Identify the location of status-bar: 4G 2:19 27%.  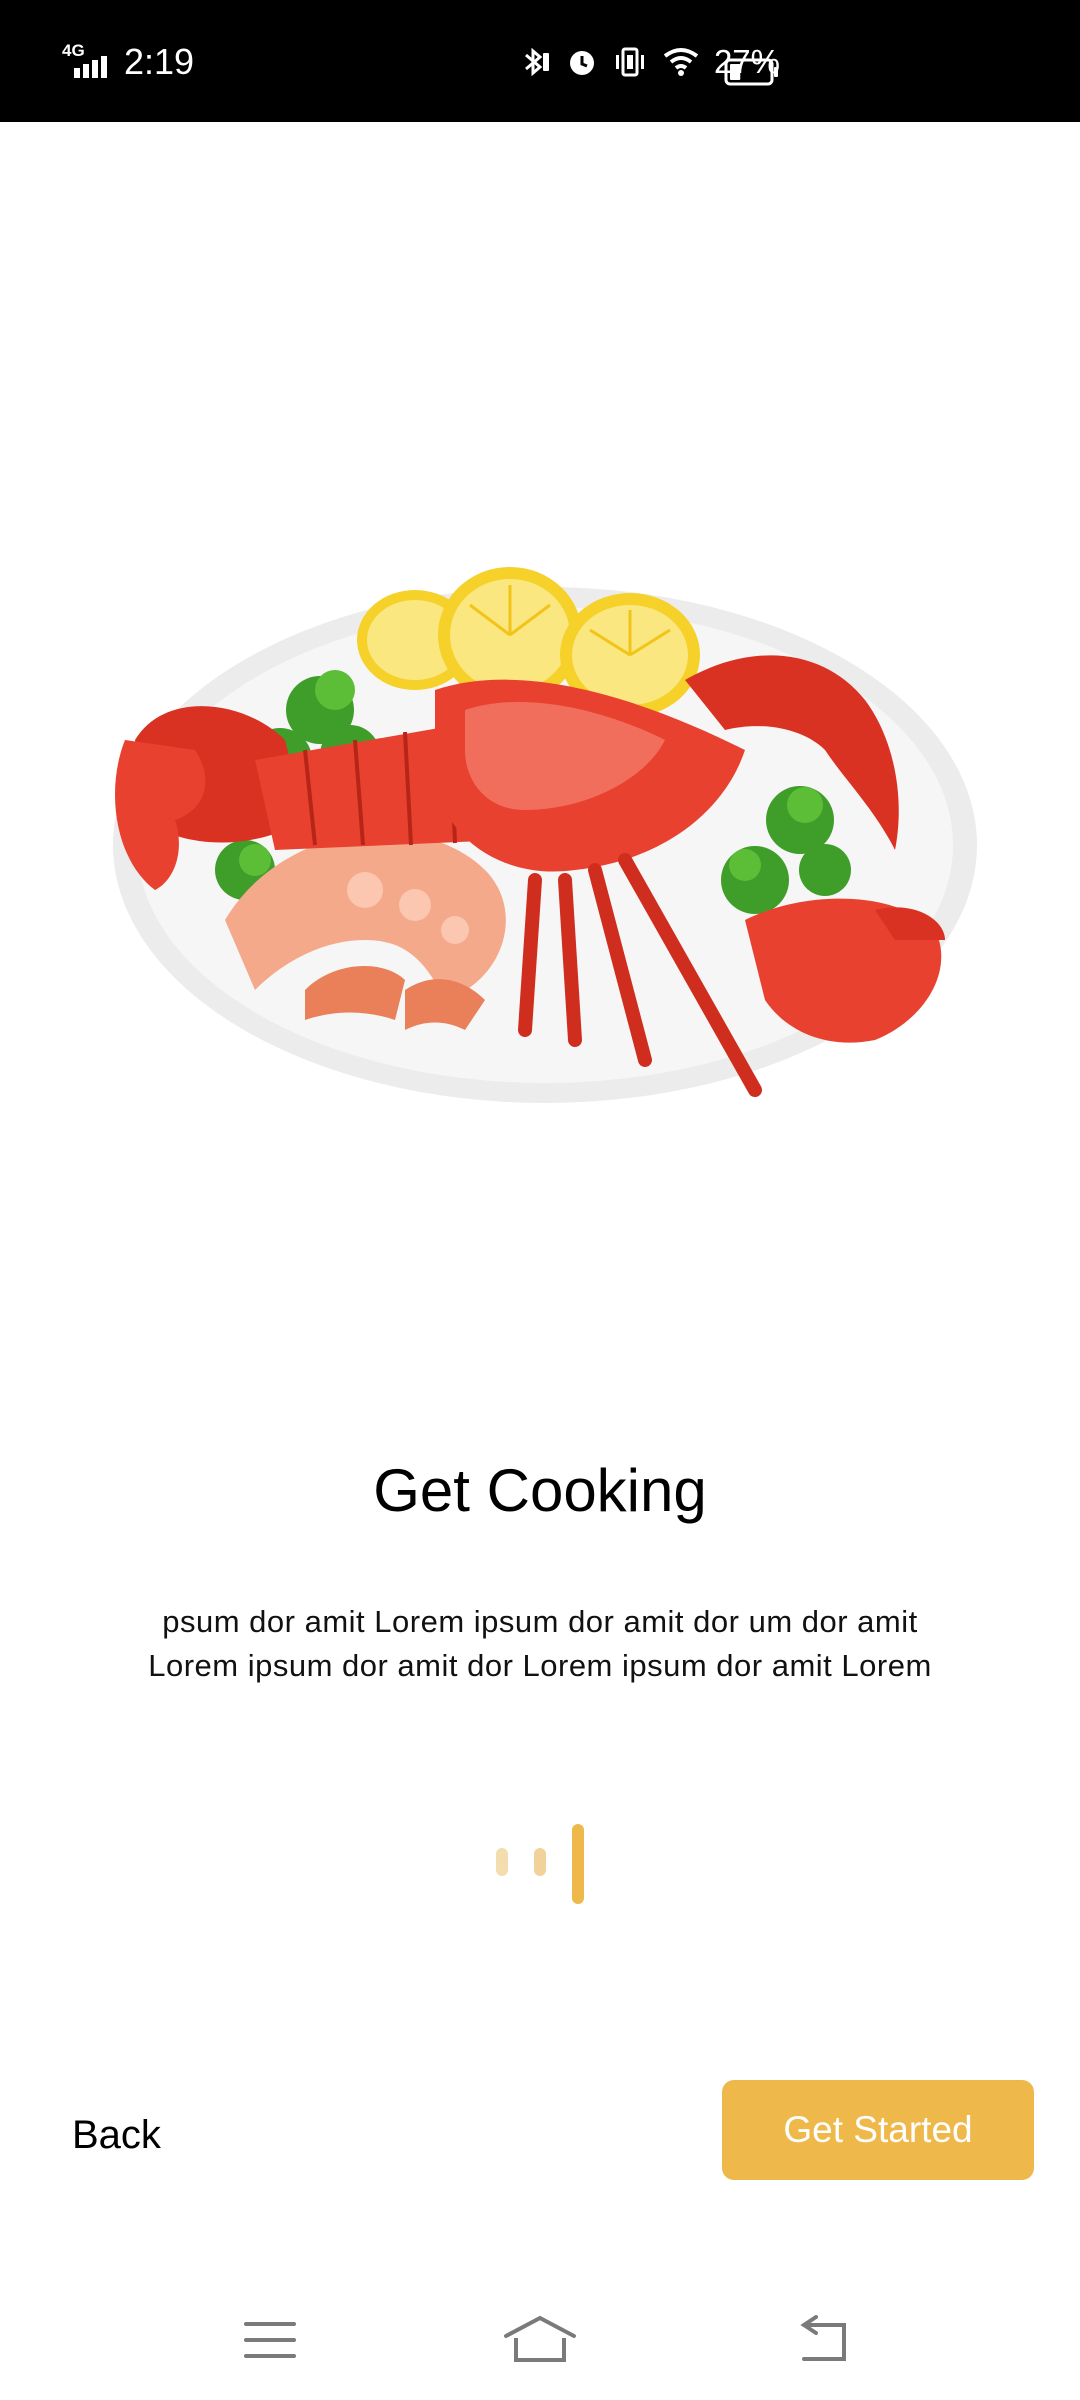
(540, 61).